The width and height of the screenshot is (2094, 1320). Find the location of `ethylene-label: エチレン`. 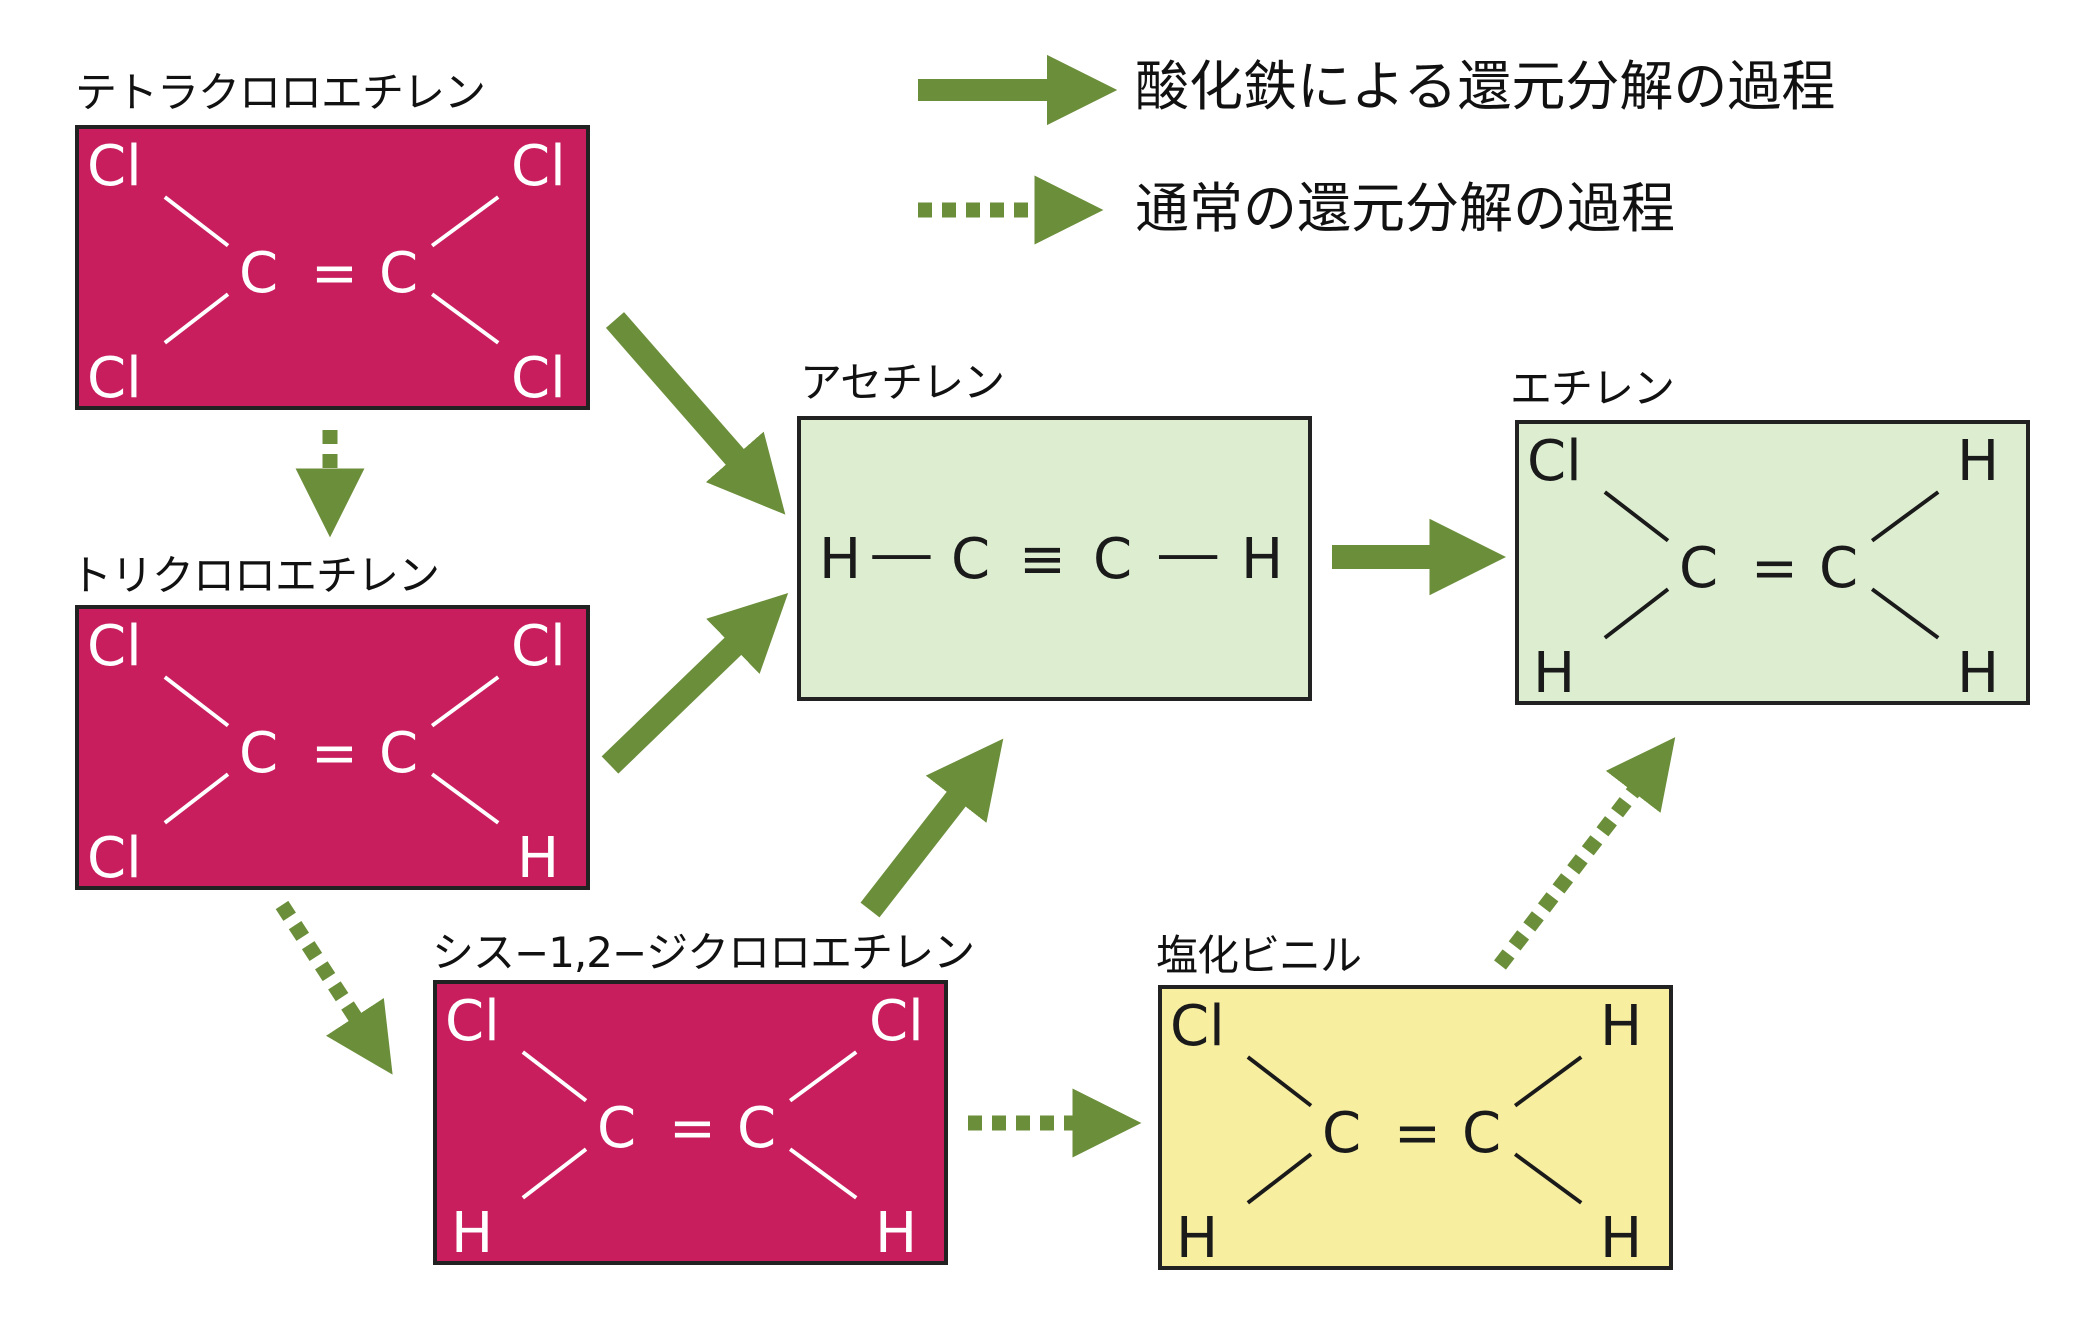

ethylene-label: エチレン is located at coordinates (1592, 388).